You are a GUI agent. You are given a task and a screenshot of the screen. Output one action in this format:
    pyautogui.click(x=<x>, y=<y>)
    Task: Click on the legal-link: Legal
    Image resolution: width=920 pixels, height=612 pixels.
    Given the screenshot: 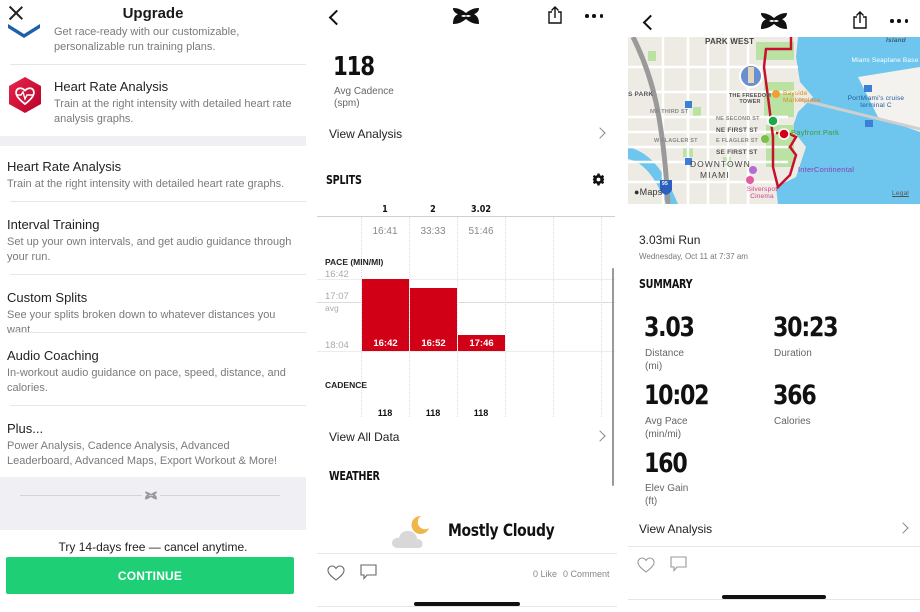 What is the action you would take?
    pyautogui.click(x=900, y=193)
    